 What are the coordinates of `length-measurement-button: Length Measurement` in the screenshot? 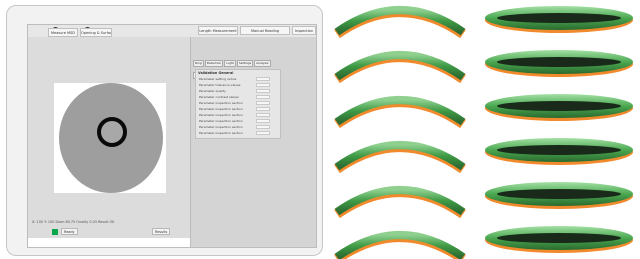 It's located at (218, 30).